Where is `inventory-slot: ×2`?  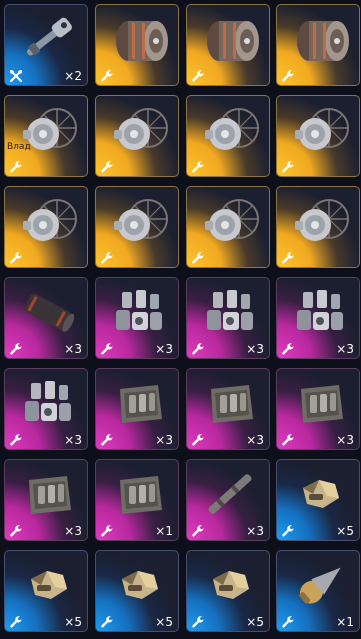 inventory-slot: ×2 is located at coordinates (46, 45).